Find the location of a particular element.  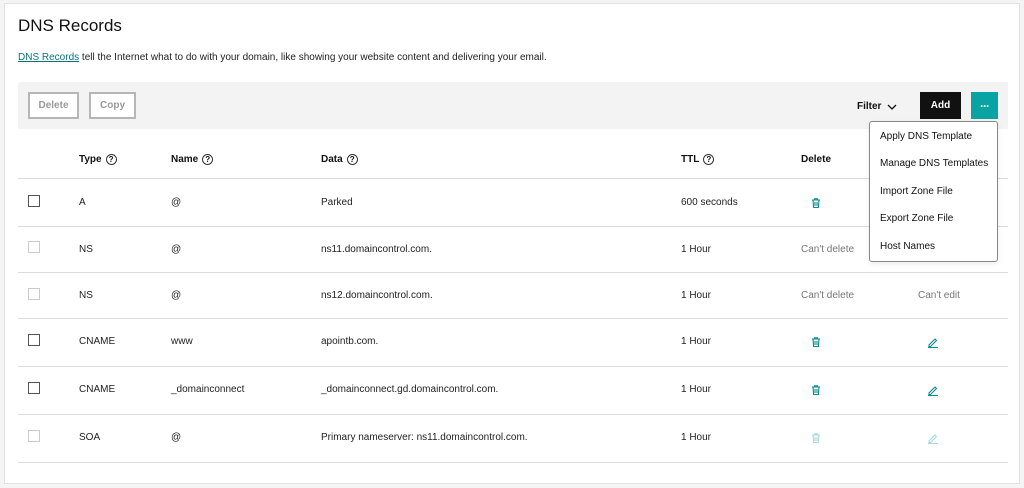

table-header: Type ? Name ? Data ? TTL ? Delete is located at coordinates (513, 155).